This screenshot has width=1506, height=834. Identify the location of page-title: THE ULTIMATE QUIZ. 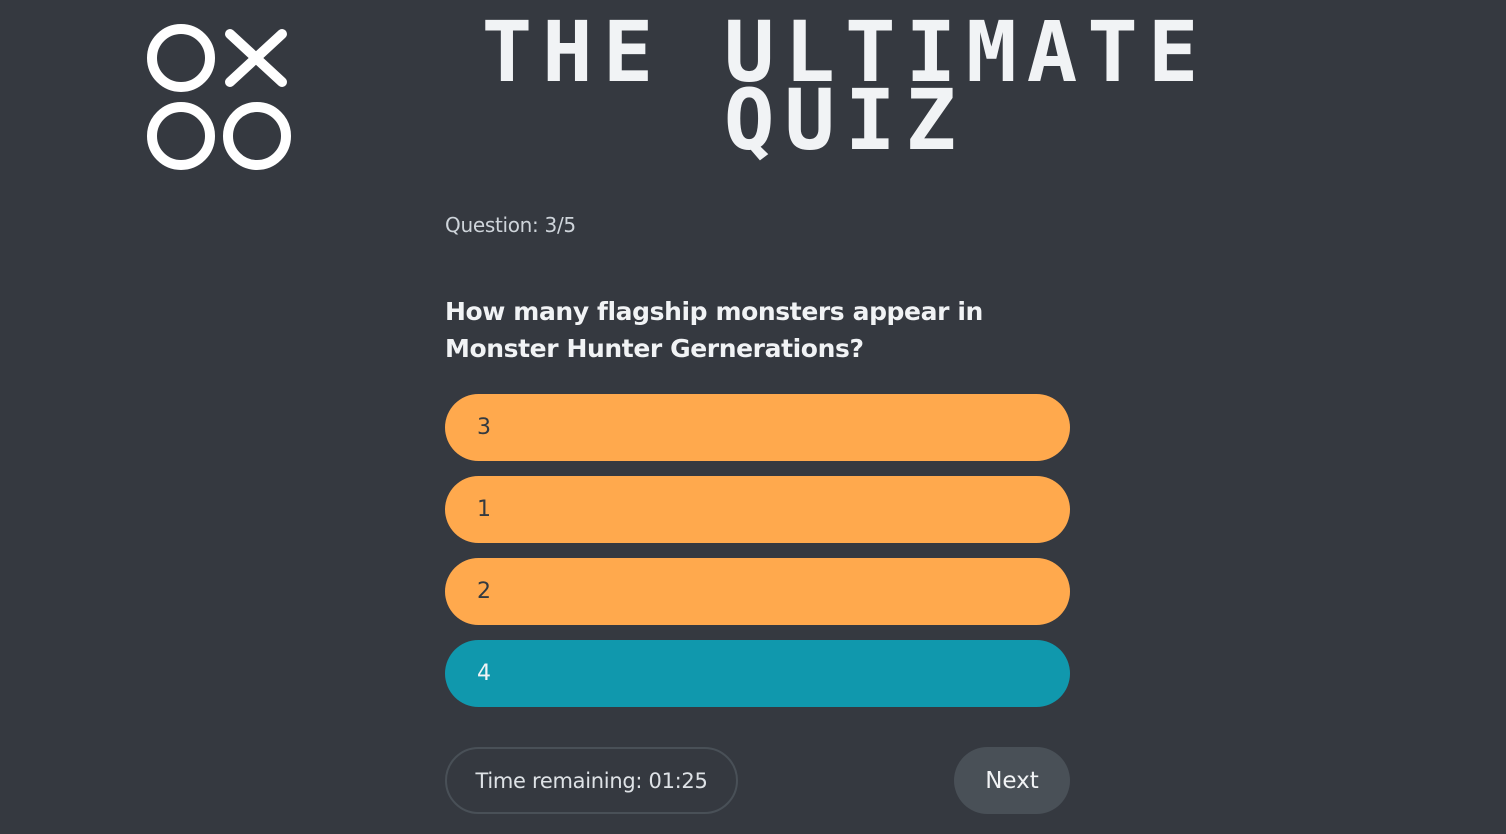
(845, 86).